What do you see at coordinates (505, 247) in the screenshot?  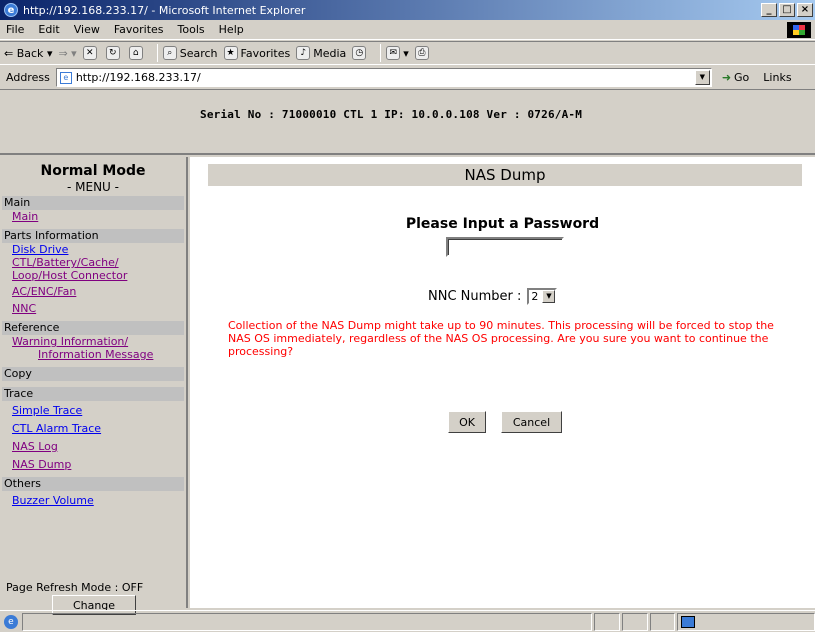 I see `password-input` at bounding box center [505, 247].